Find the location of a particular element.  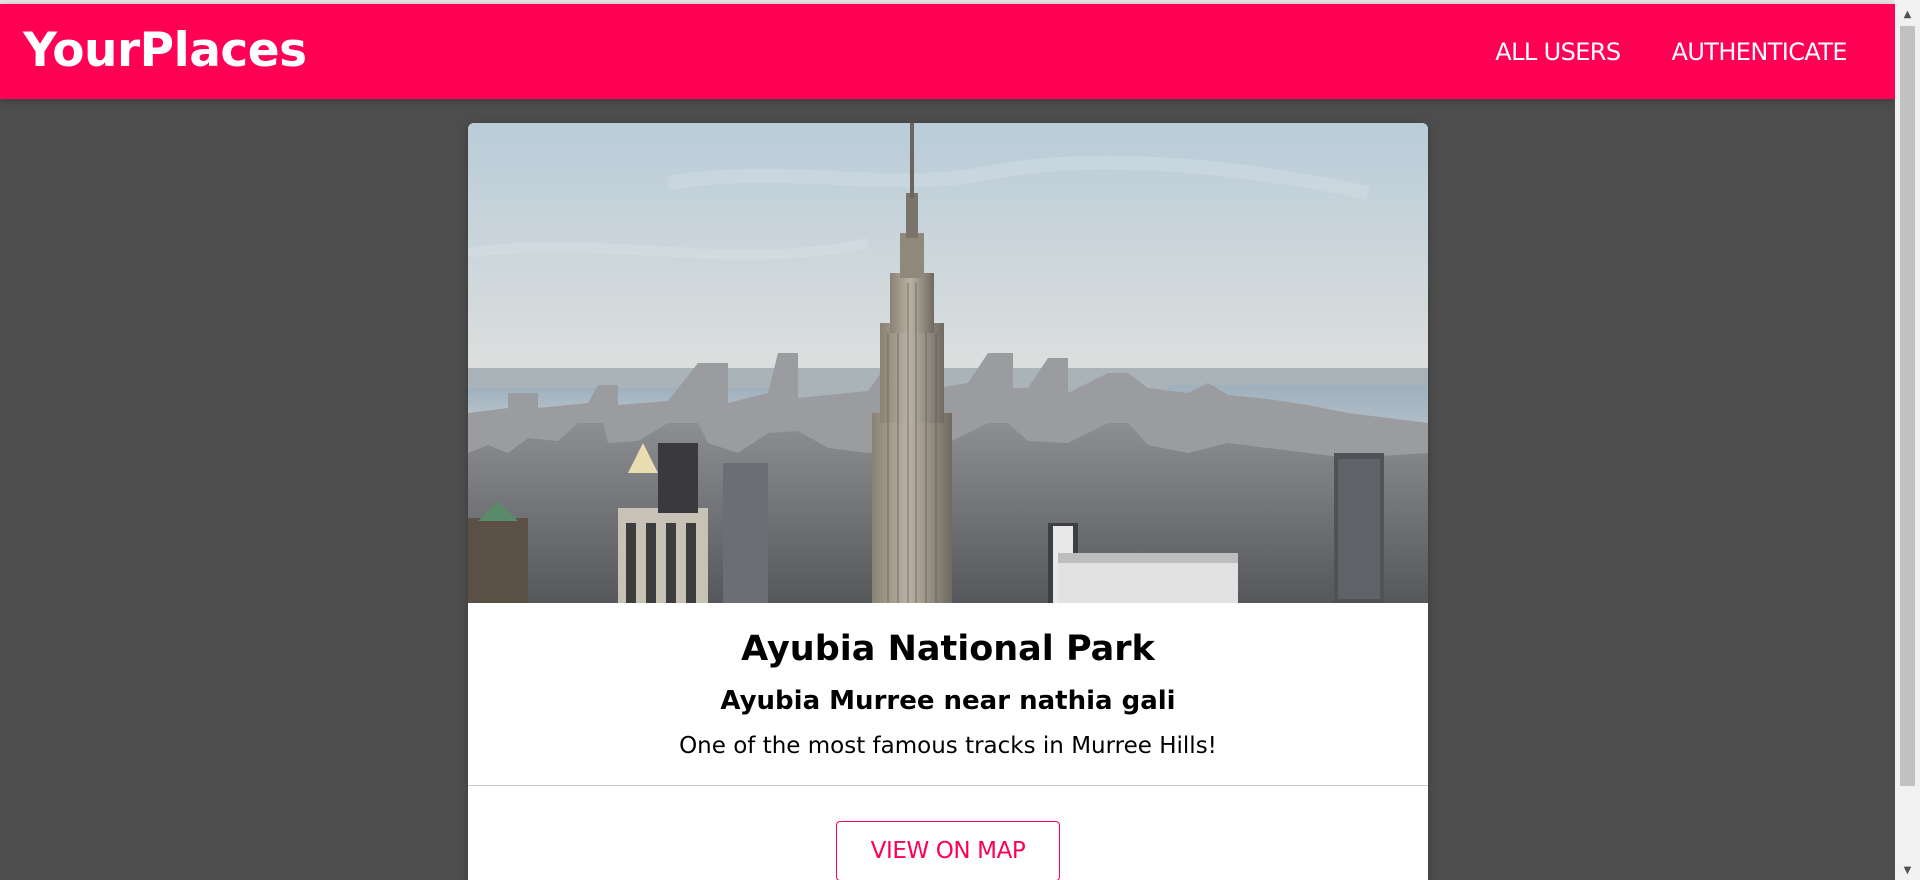

scroll-thumb is located at coordinates (1907, 406).